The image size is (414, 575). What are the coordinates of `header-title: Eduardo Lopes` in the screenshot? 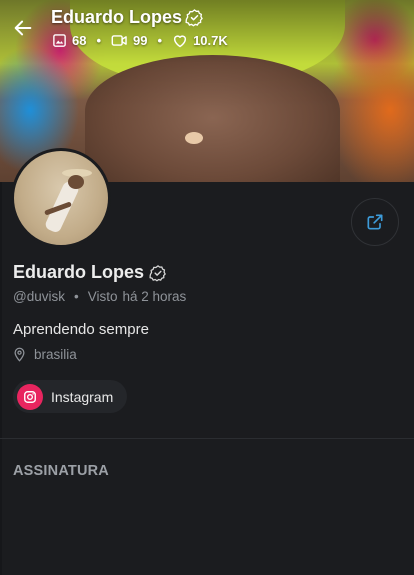 It's located at (127, 17).